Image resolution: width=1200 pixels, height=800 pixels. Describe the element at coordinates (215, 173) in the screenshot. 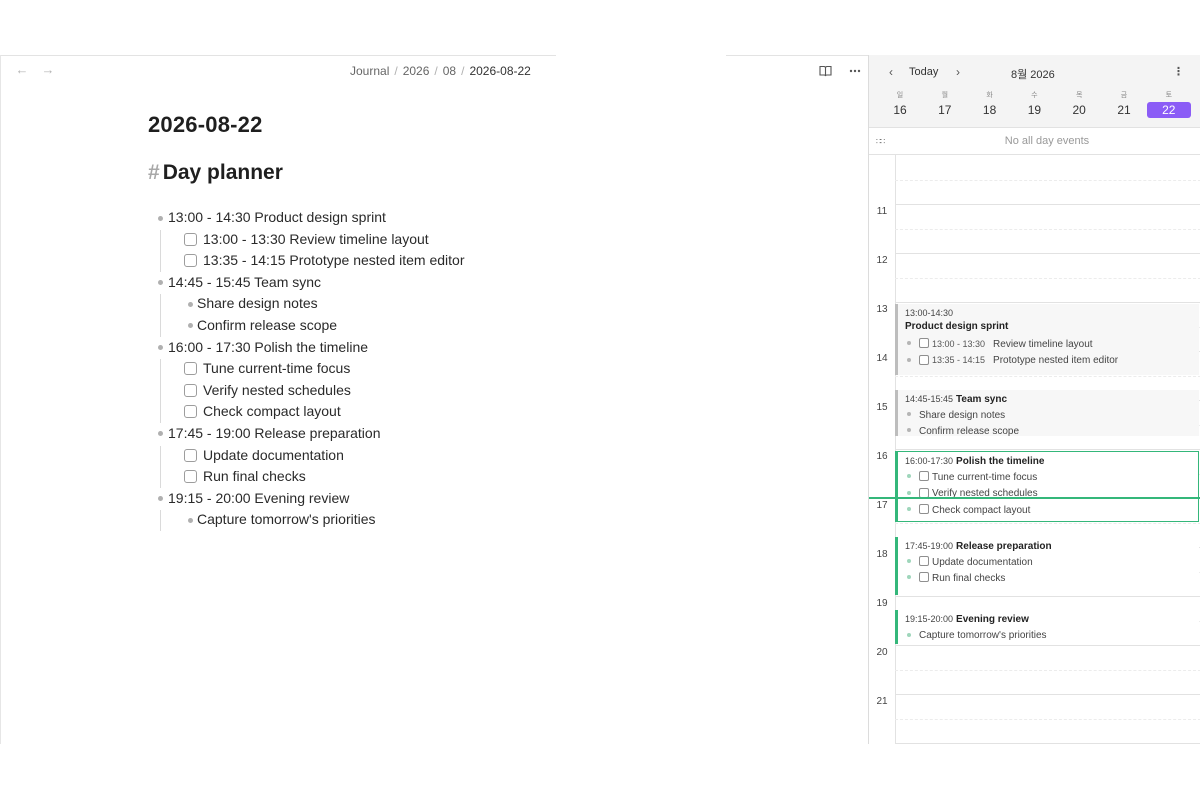

I see `section-heading: # Day planner` at that location.